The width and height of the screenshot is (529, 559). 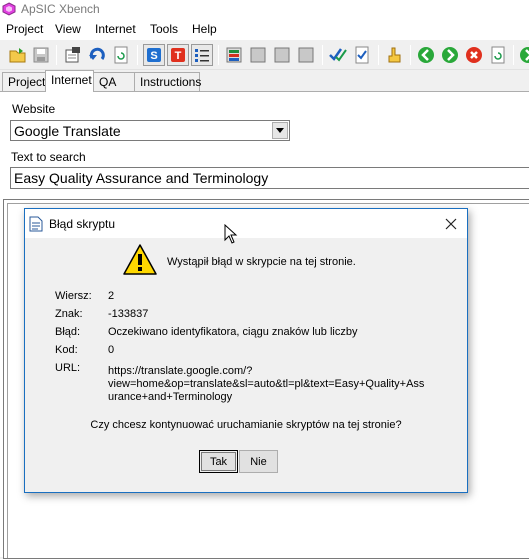 I want to click on title-bar: ApSIC Xbench, so click(x=264, y=9).